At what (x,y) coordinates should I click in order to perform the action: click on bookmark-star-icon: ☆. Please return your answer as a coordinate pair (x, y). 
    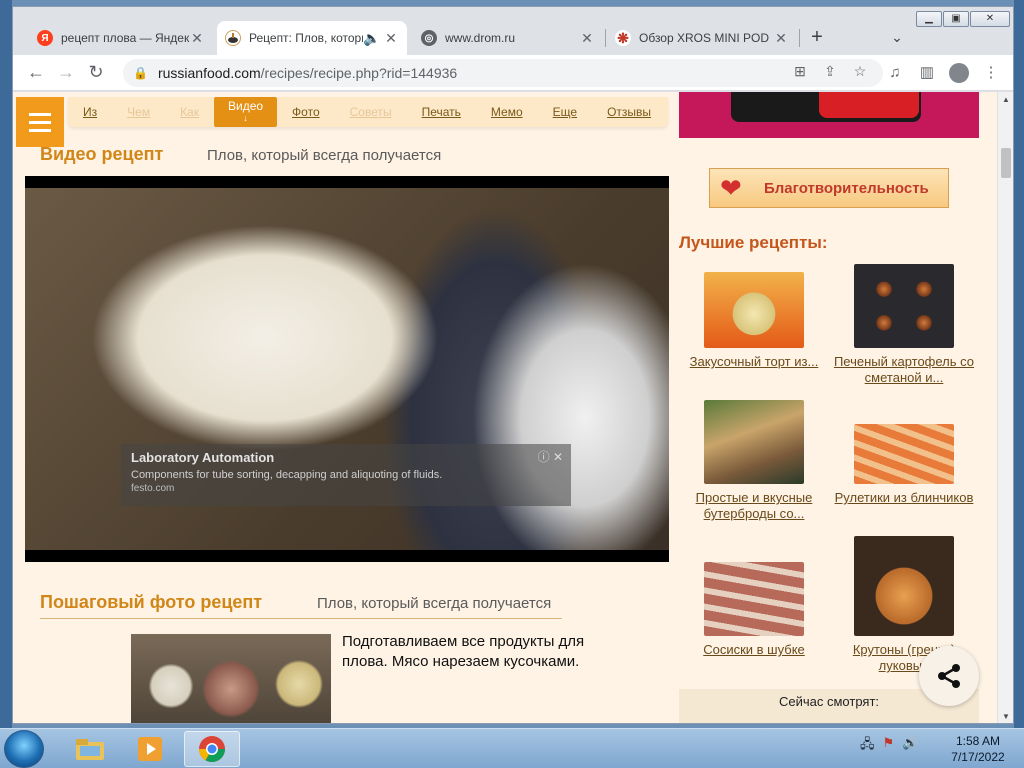
    Looking at the image, I should click on (860, 71).